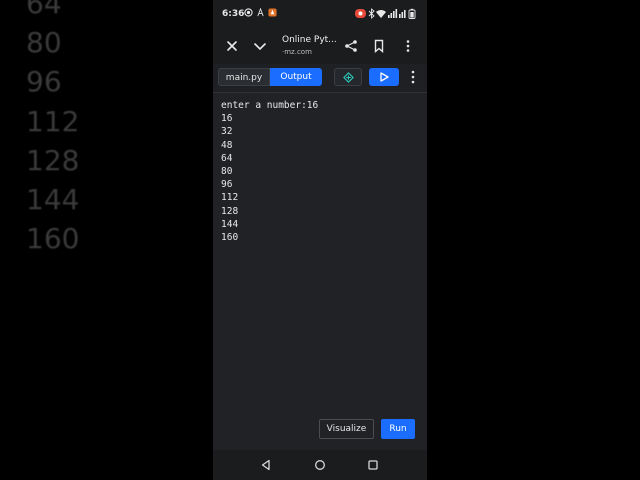 The image size is (640, 480). I want to click on tab-output: Output, so click(296, 77).